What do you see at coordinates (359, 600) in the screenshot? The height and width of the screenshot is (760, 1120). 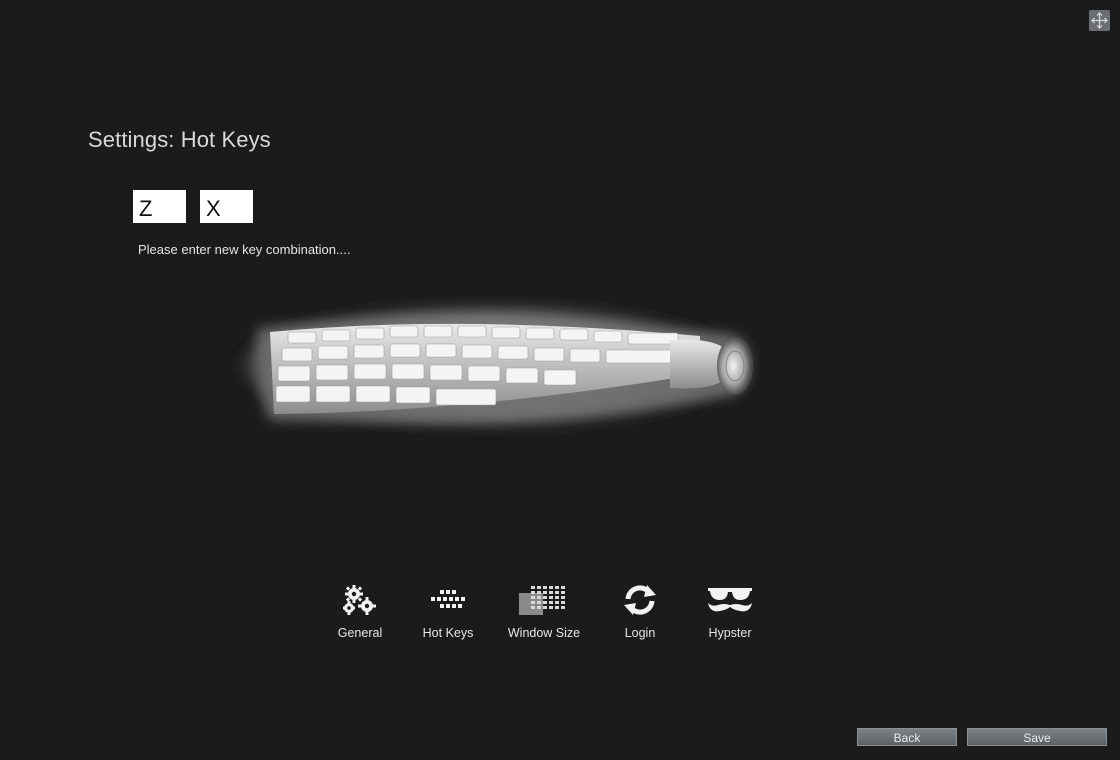 I see `gears-icon` at bounding box center [359, 600].